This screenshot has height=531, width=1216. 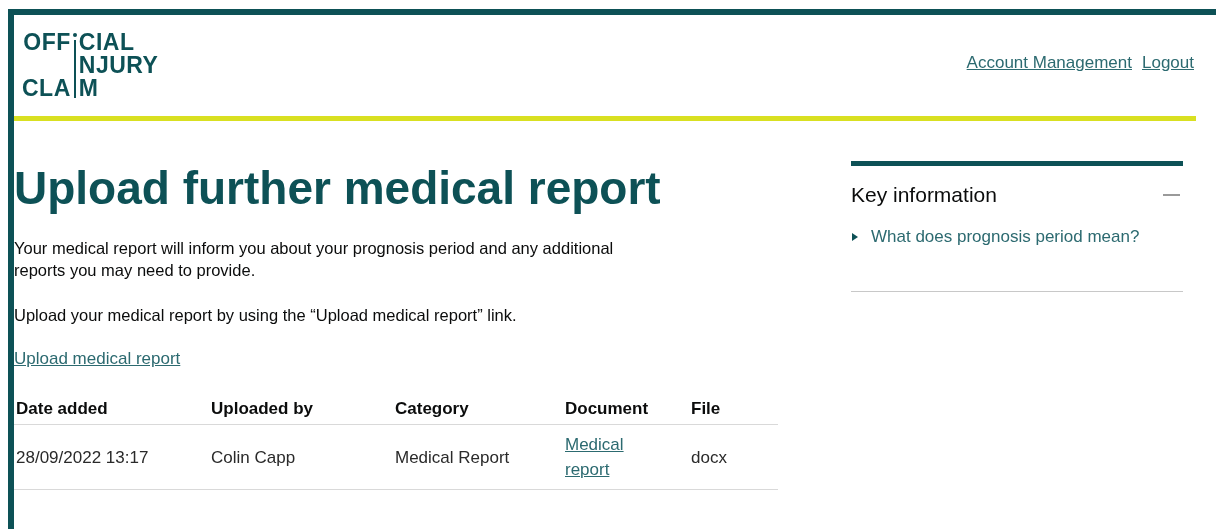 I want to click on column-header: Document, so click(x=626, y=408).